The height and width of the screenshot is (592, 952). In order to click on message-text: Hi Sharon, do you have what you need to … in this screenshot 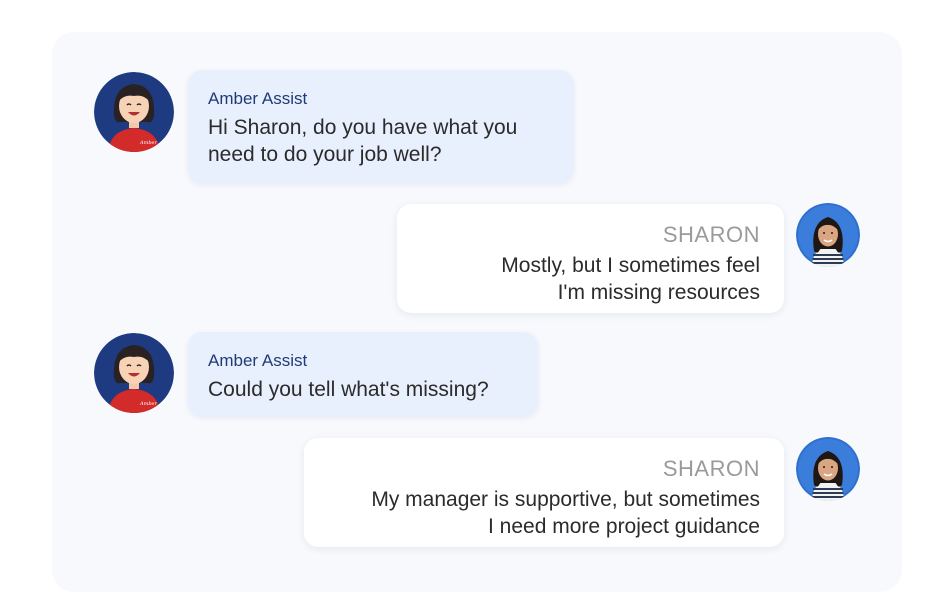, I will do `click(363, 141)`.